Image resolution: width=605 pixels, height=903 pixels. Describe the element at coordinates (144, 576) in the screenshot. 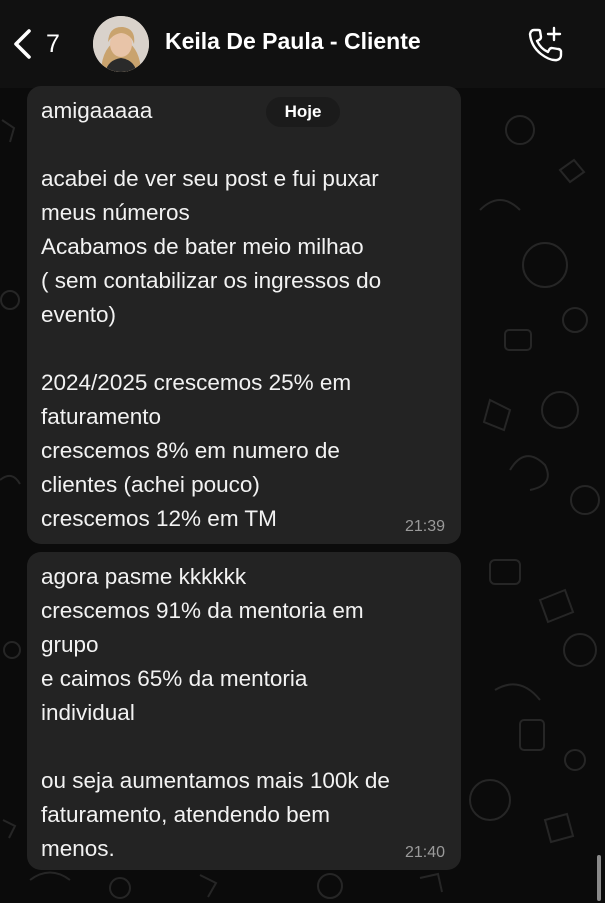

I see `message-line: agora pasme kkkkkk` at that location.